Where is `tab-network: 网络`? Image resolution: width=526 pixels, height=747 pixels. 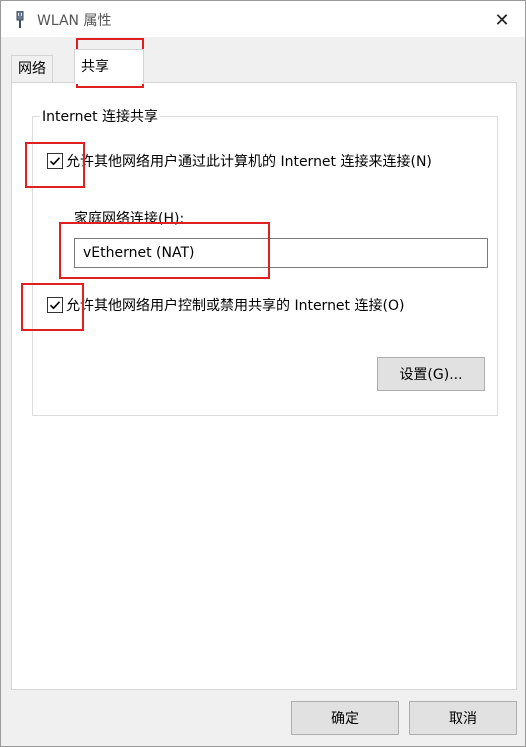 tab-network: 网络 is located at coordinates (32, 68).